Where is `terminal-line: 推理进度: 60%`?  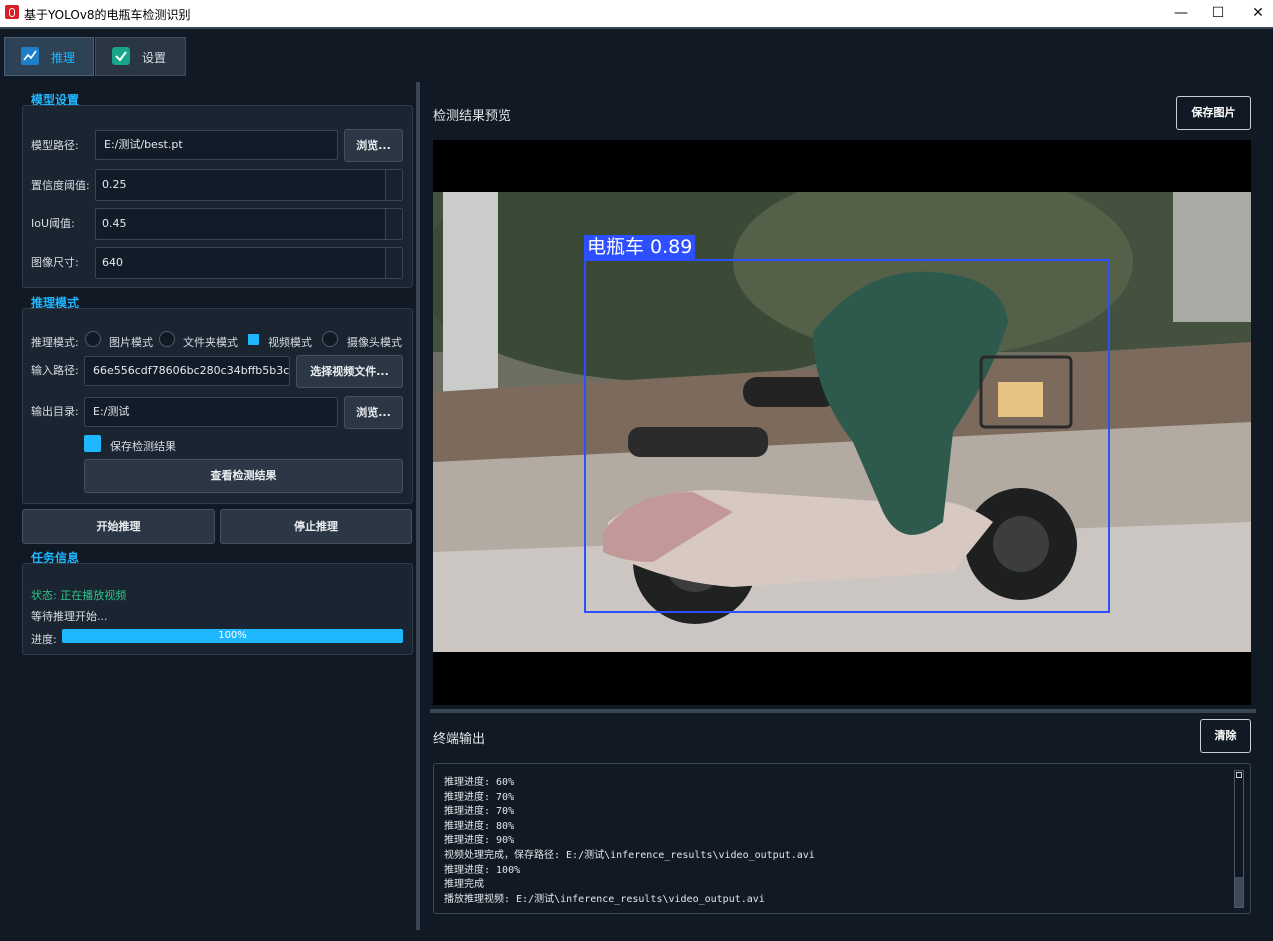 terminal-line: 推理进度: 60% is located at coordinates (479, 782).